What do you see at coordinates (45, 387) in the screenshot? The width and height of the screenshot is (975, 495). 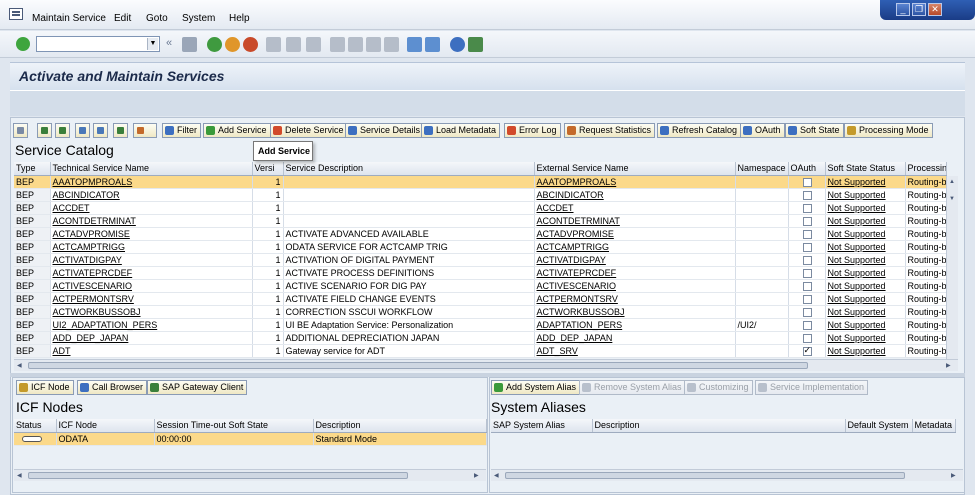 I see `icf-node-button: ICF Node` at bounding box center [45, 387].